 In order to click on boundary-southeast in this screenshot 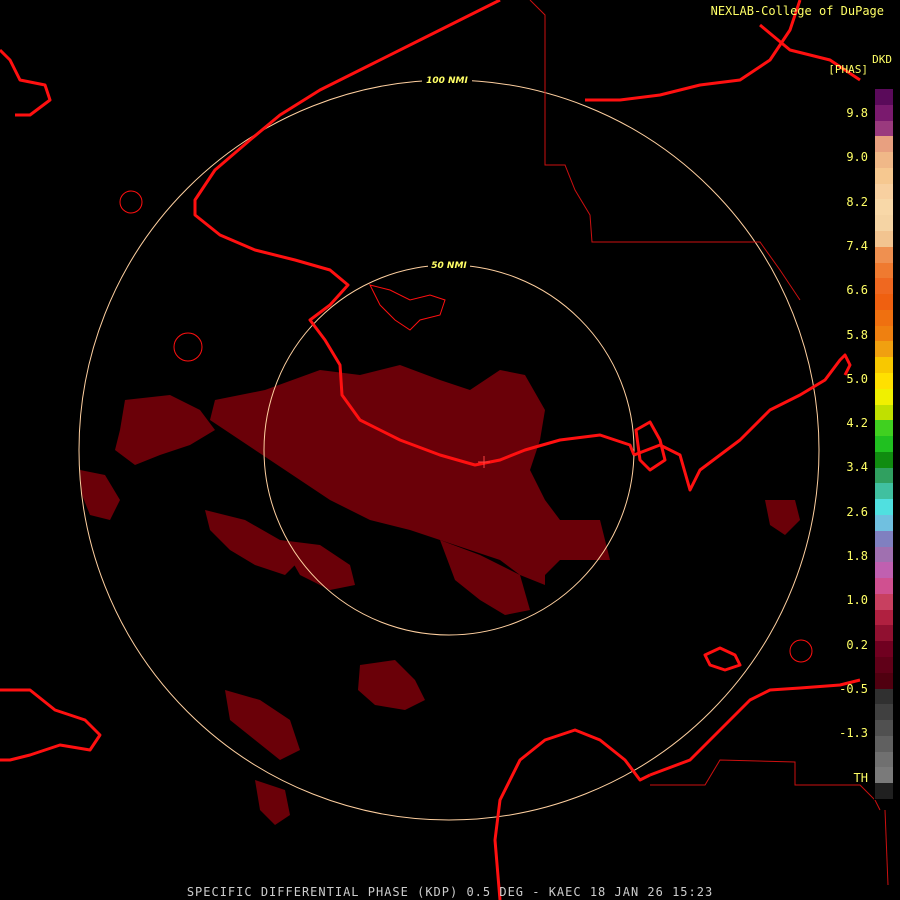, I will do `click(765, 785)`.